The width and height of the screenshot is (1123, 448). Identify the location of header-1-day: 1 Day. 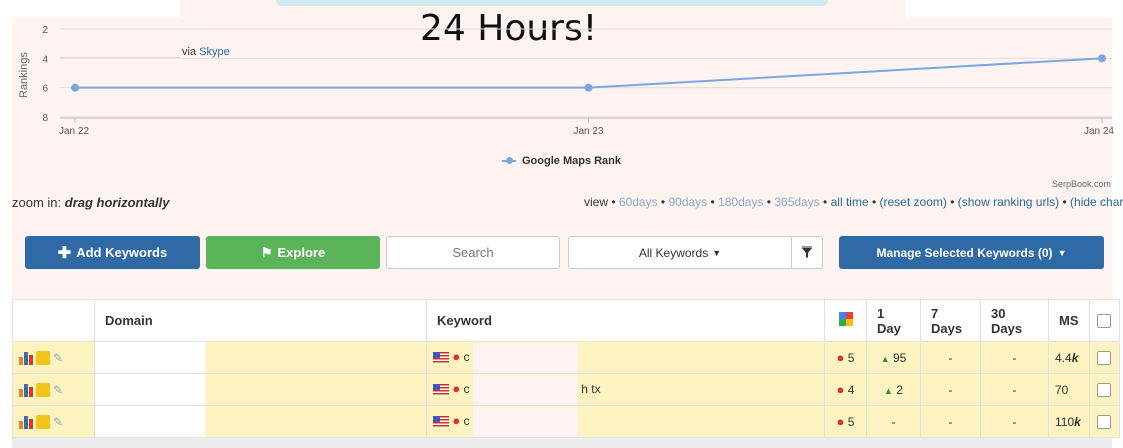
(893, 320).